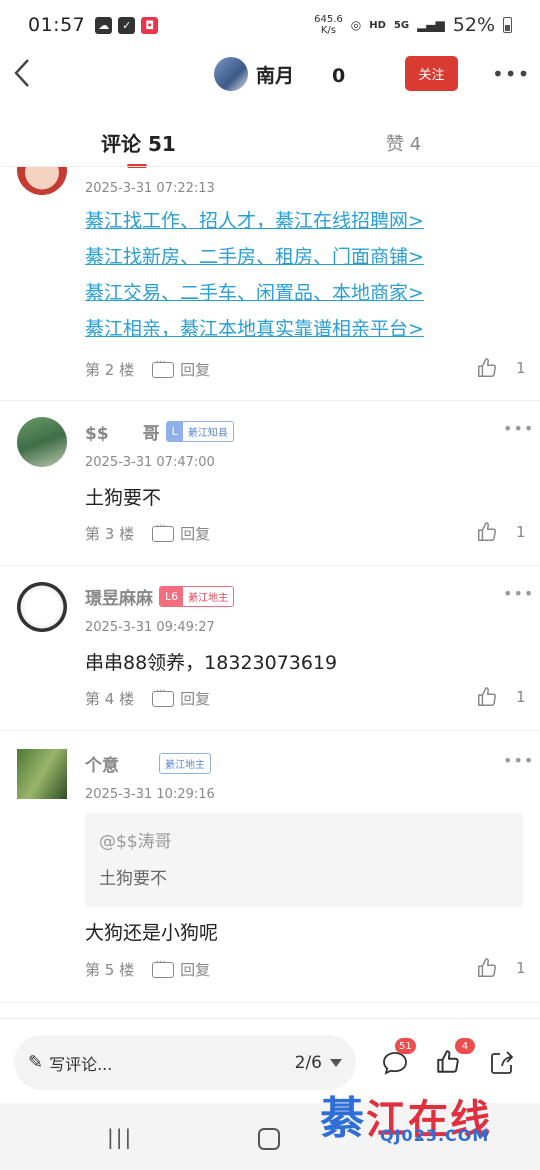 The width and height of the screenshot is (540, 1170). What do you see at coordinates (150, 462) in the screenshot?
I see `comment-timestamp: 2025-3-31 07:47:00` at bounding box center [150, 462].